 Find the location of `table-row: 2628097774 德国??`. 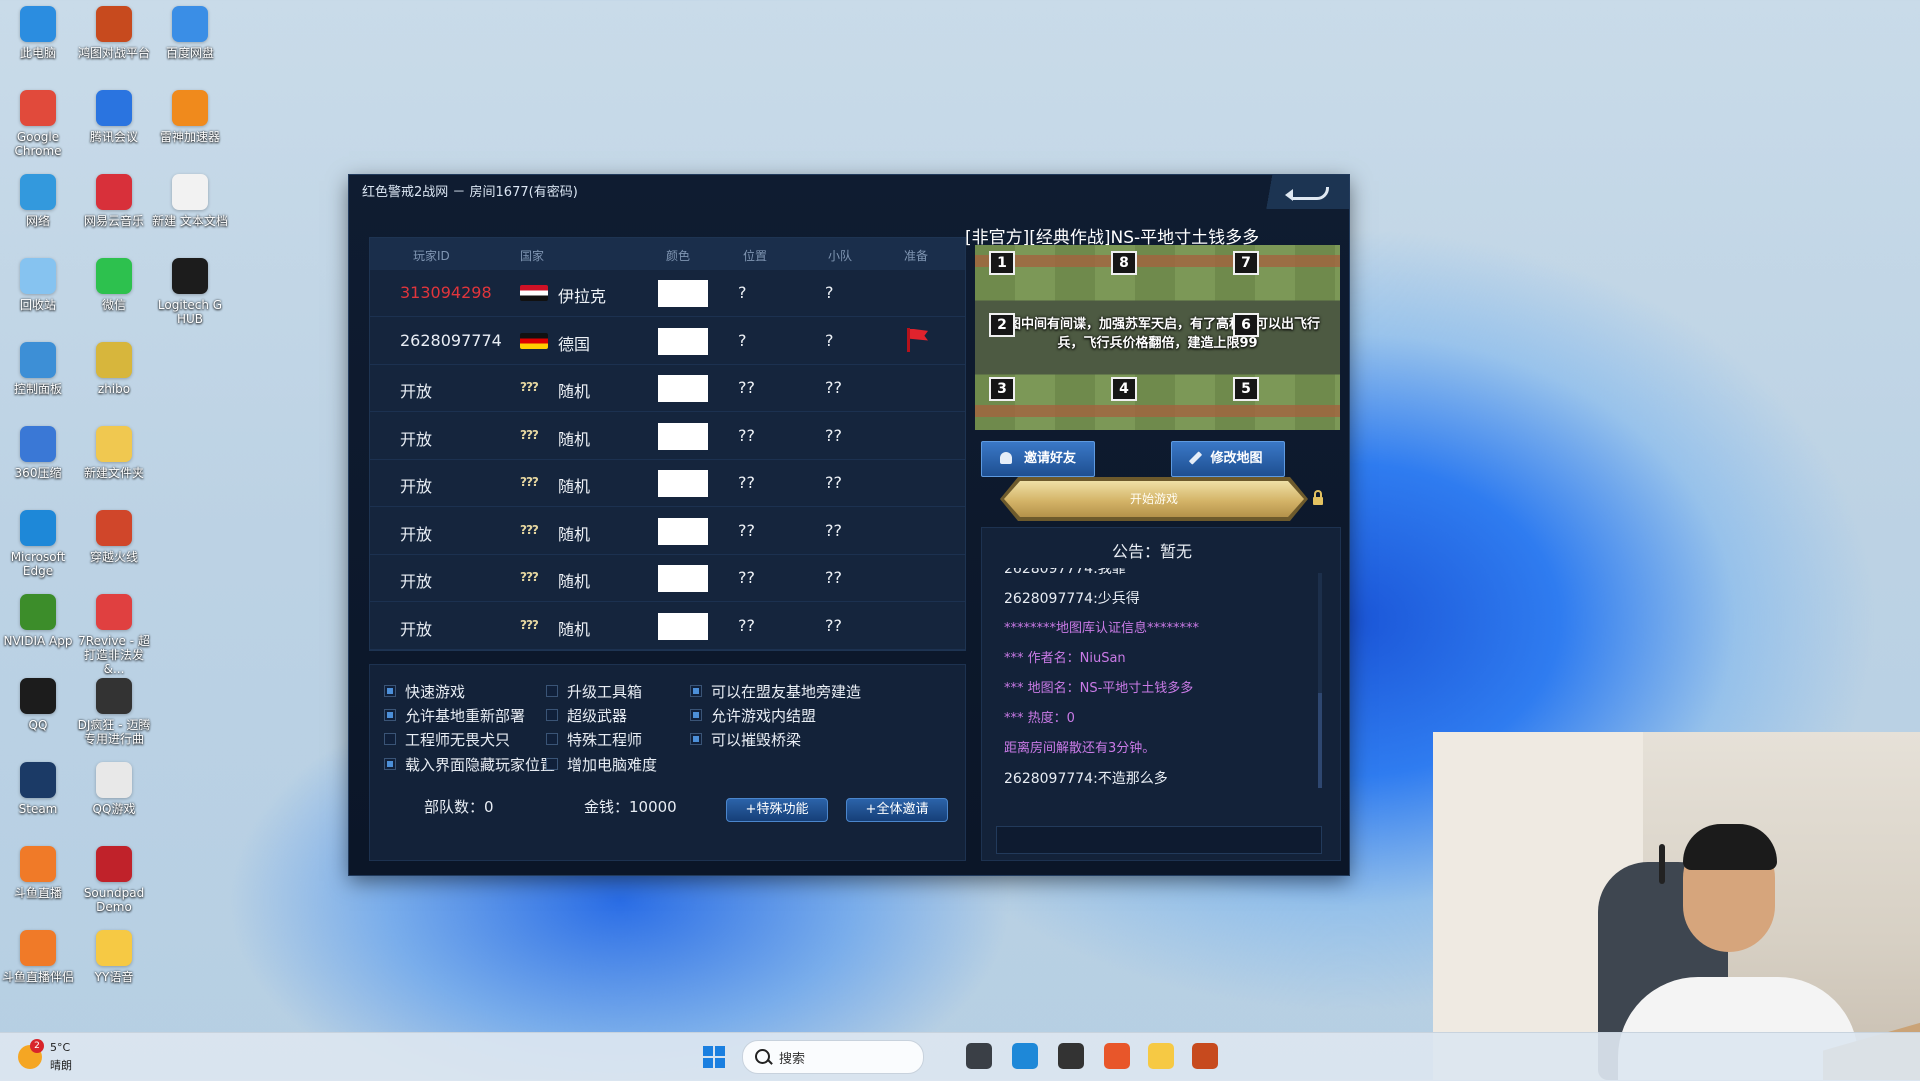

table-row: 2628097774 德国?? is located at coordinates (667, 341).